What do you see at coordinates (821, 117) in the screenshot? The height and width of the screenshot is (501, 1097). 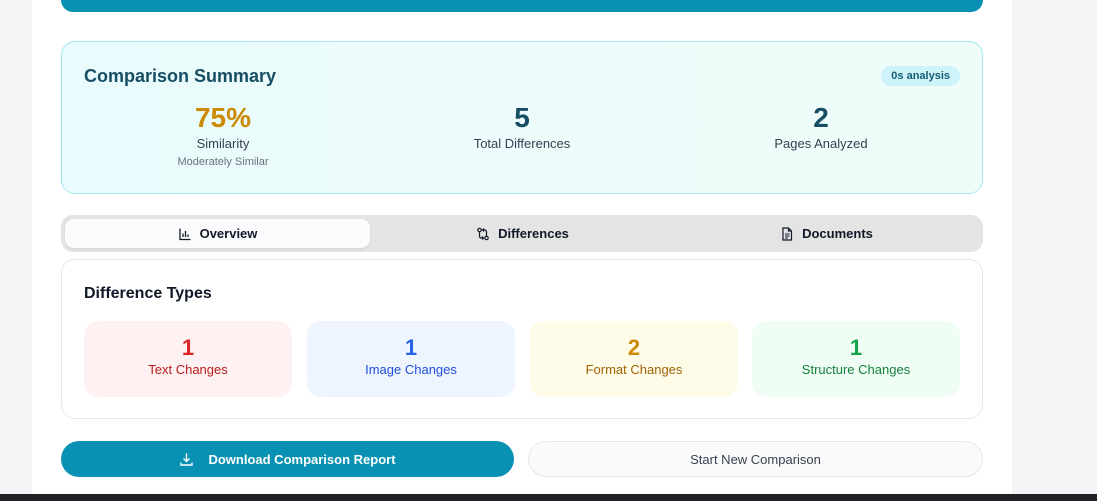 I see `pages-analyzed-value: 2` at bounding box center [821, 117].